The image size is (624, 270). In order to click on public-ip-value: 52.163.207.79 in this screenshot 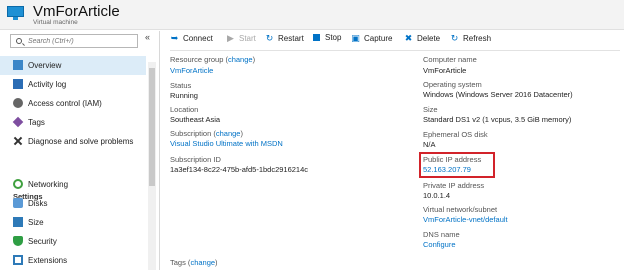, I will do `click(447, 169)`.